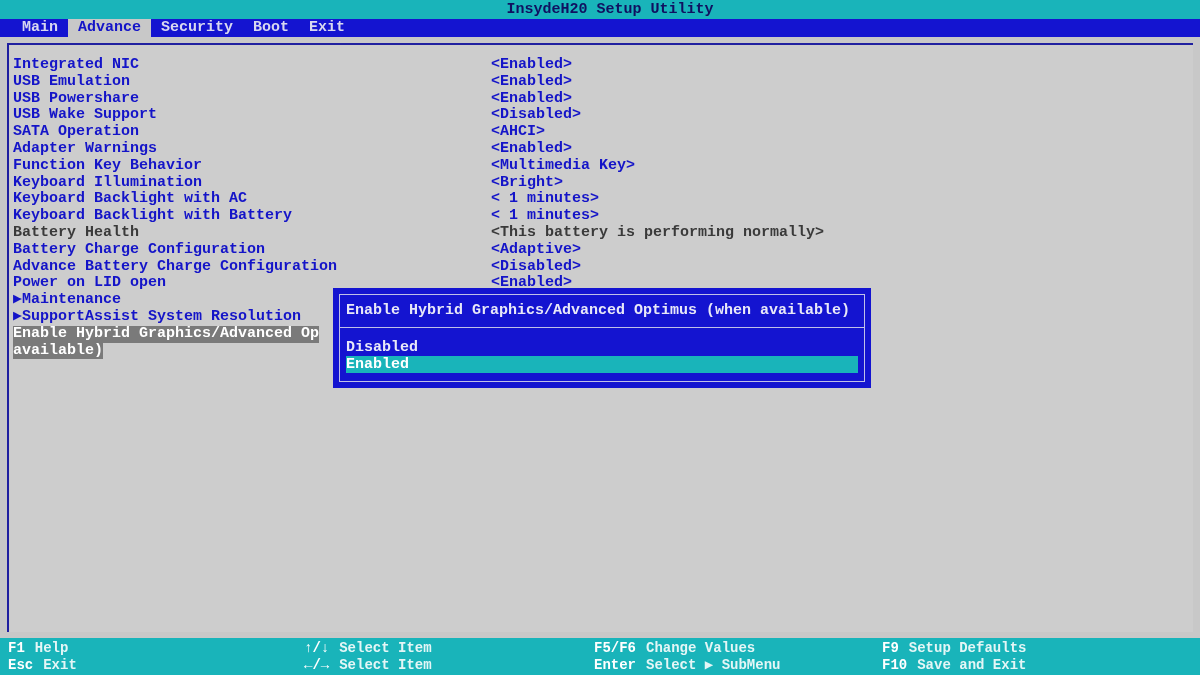 This screenshot has width=1200, height=675. Describe the element at coordinates (317, 648) in the screenshot. I see `key-hint: ↑/↓` at that location.